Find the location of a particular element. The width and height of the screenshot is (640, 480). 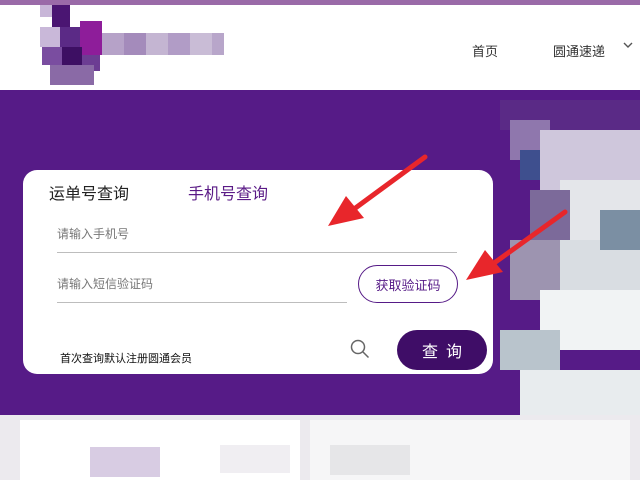

sms-code-input is located at coordinates (202, 284).